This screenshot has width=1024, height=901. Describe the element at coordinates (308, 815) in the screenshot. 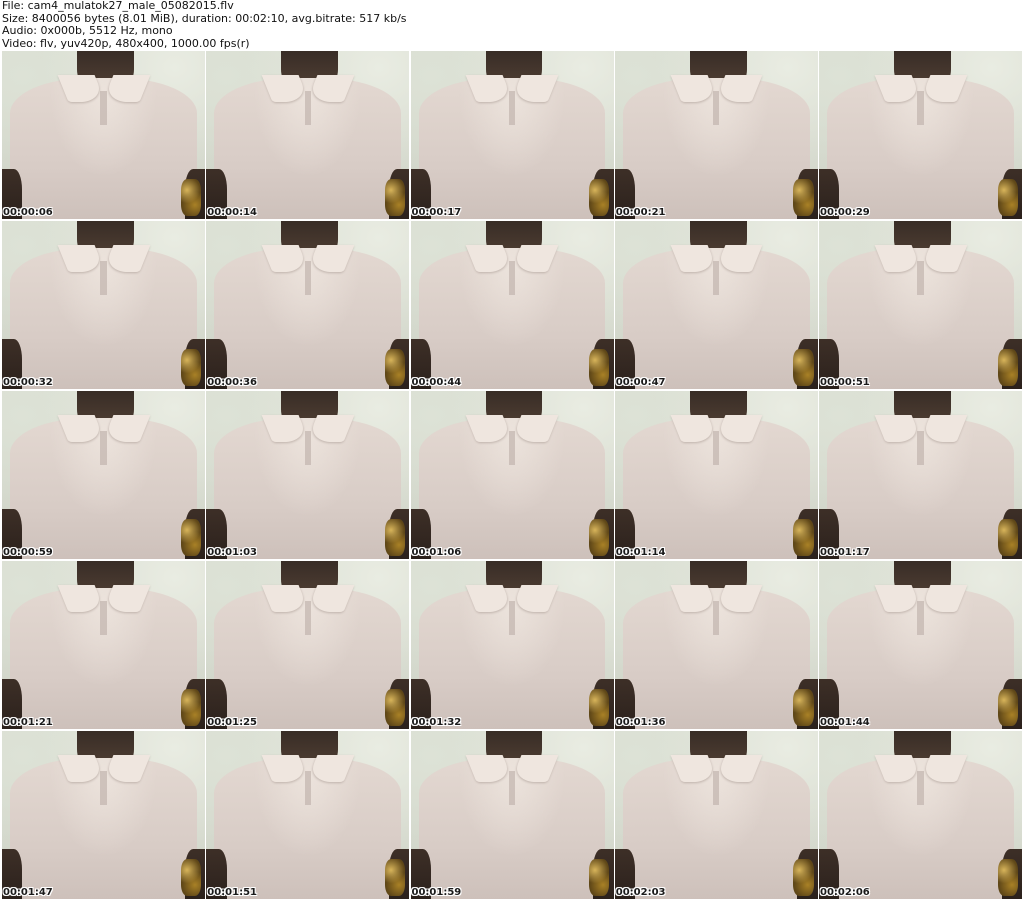

I see `video-frame-thumbnail: 00:01:51` at that location.